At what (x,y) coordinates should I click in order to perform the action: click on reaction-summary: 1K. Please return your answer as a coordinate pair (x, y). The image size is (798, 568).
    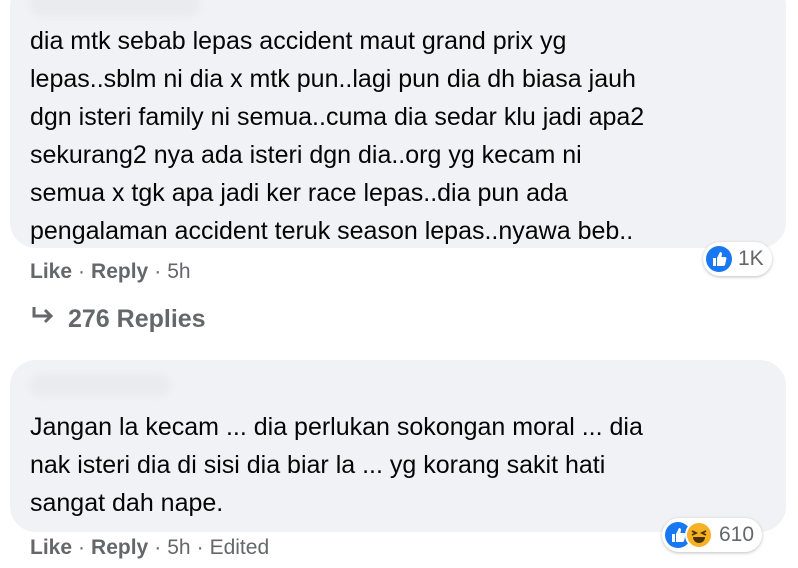
    Looking at the image, I should click on (737, 259).